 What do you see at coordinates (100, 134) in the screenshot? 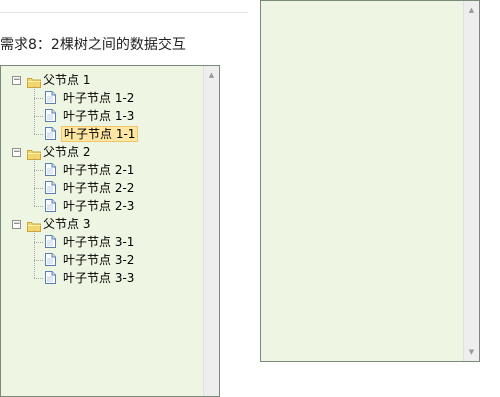
I see `tree-leaf-label-selected: 叶子节点 1-1` at bounding box center [100, 134].